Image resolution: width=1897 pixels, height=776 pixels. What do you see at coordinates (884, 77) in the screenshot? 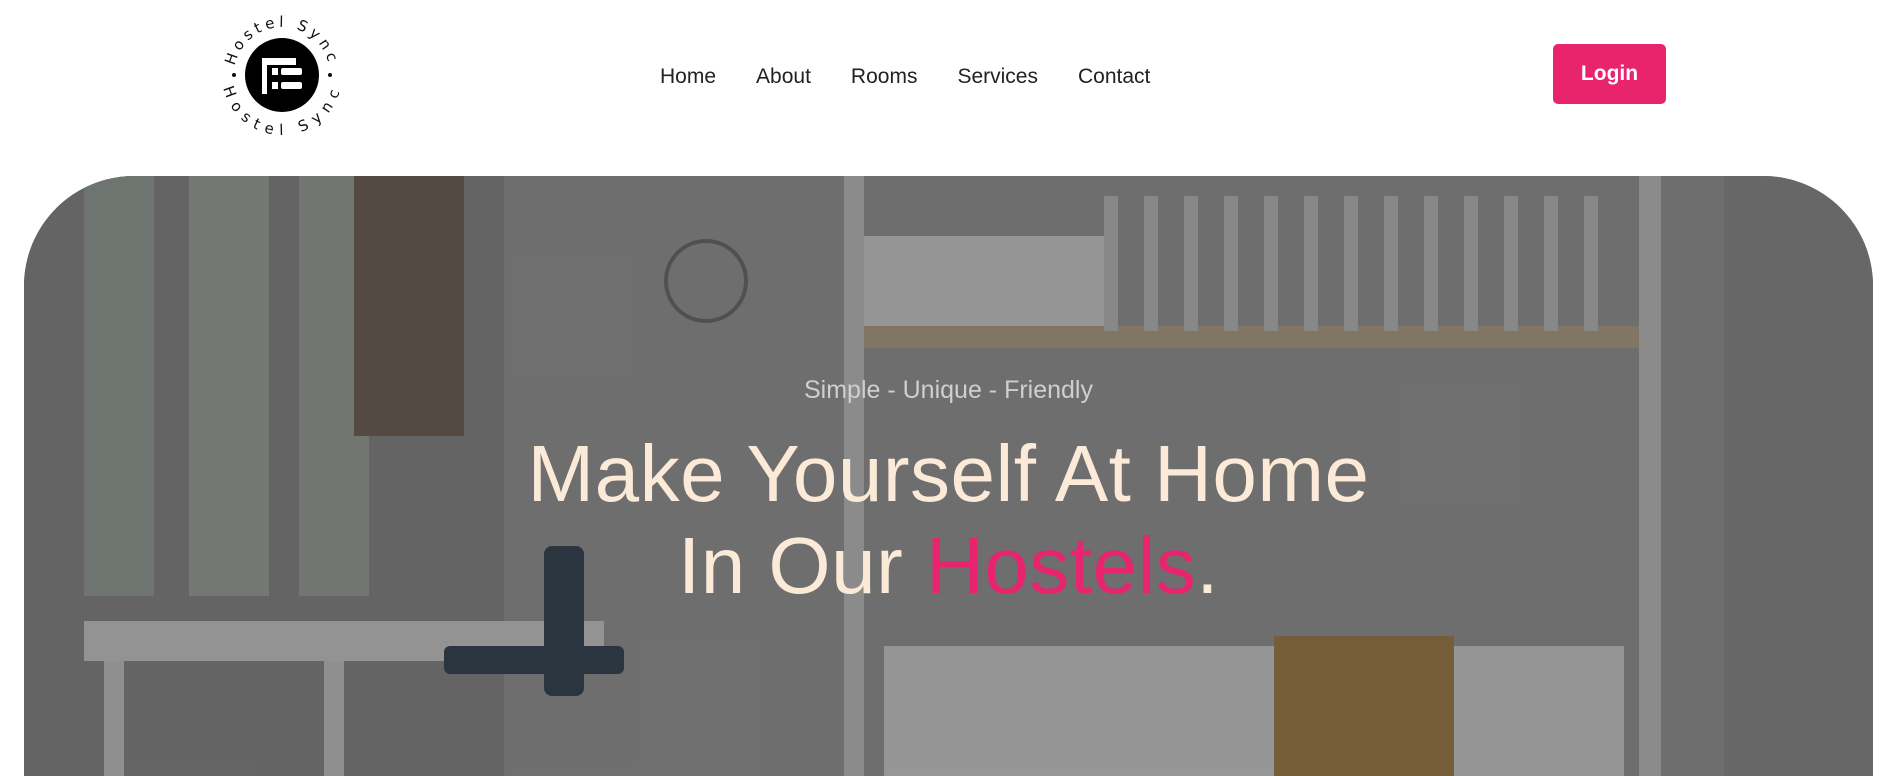
I see `nav-item-rooms: Rooms` at bounding box center [884, 77].